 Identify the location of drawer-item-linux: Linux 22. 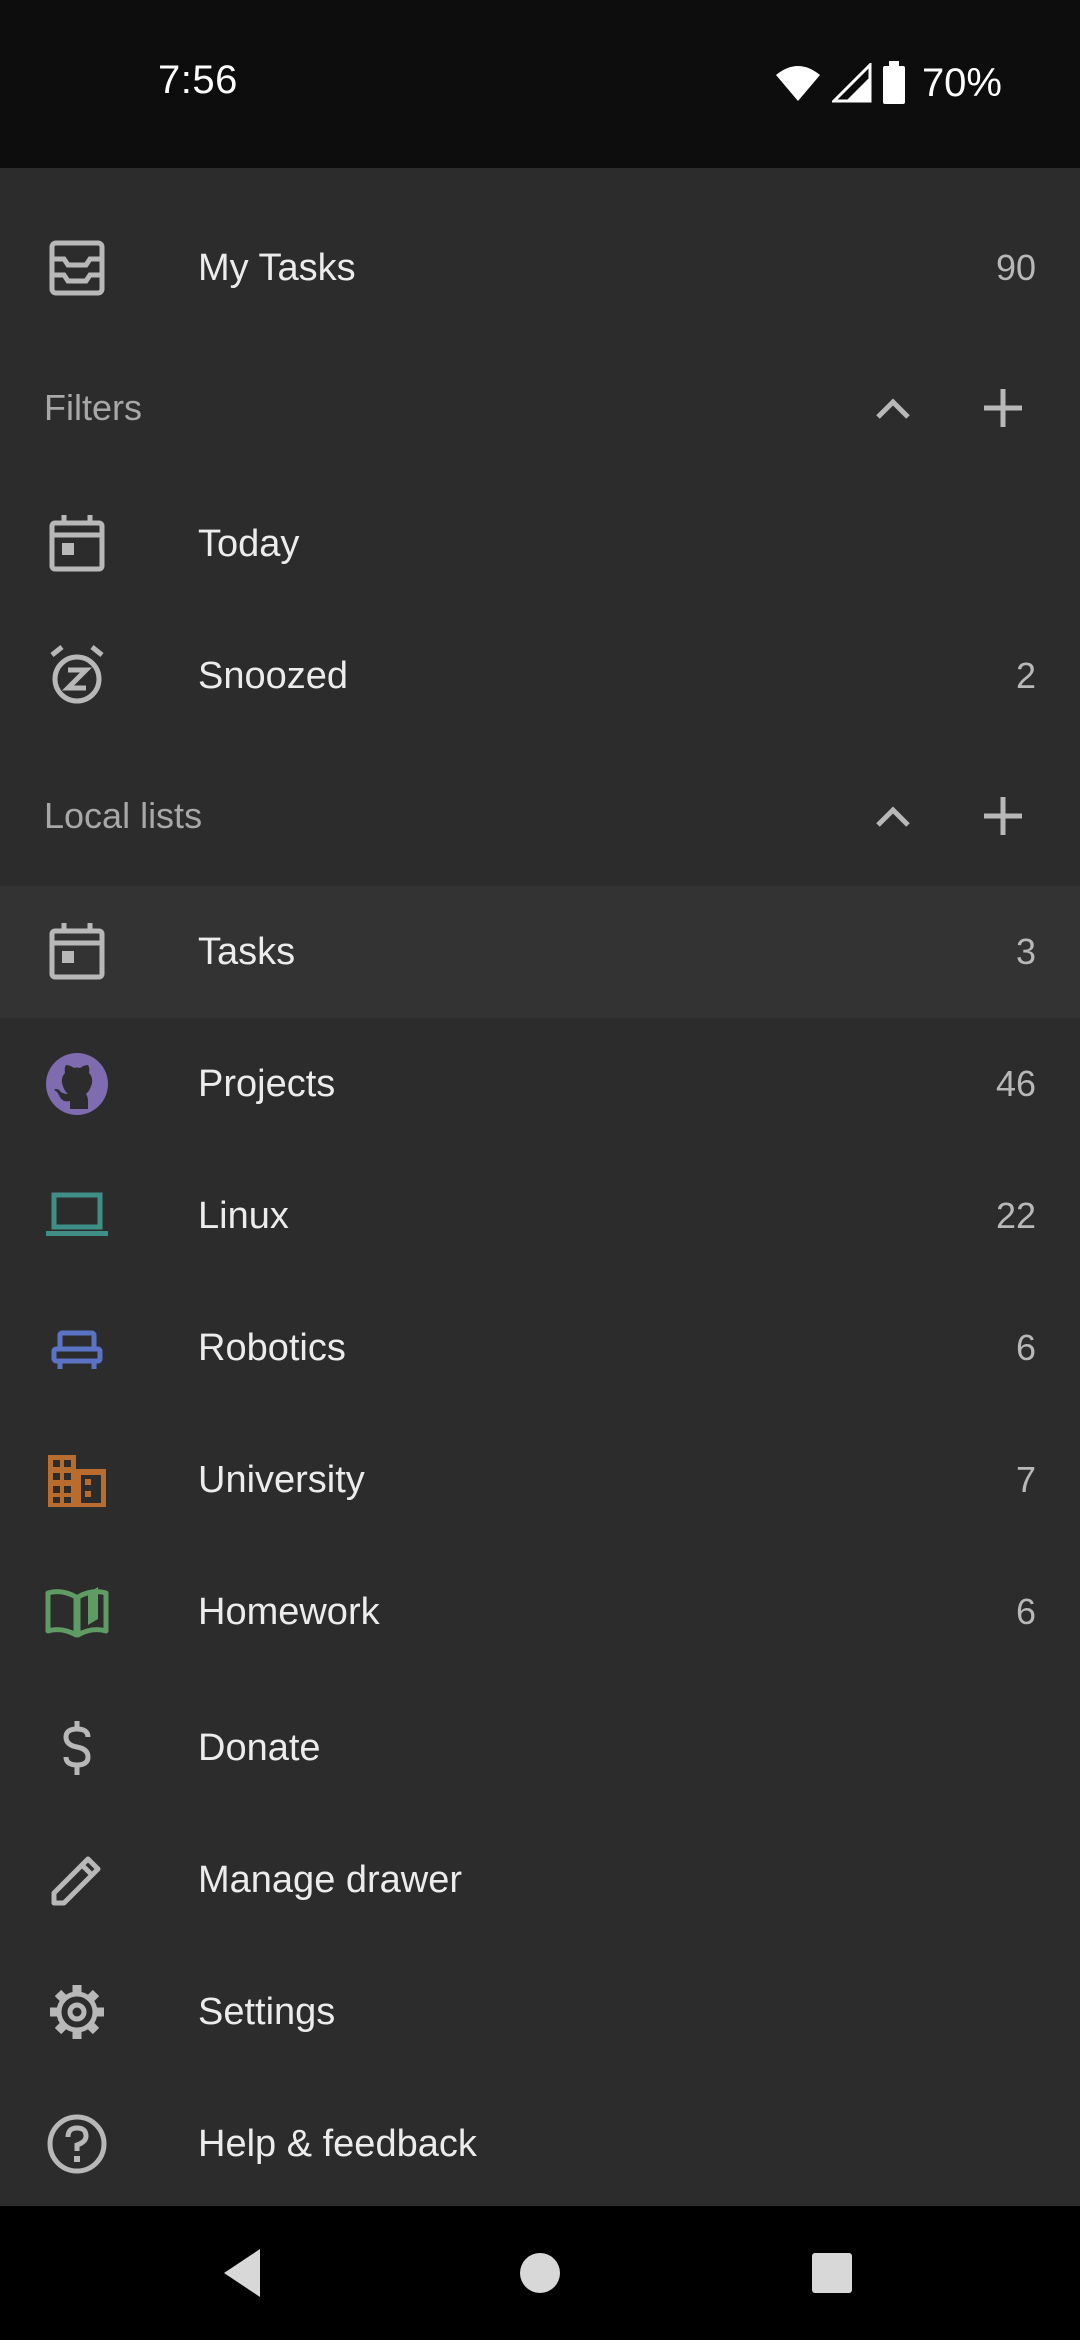
(540, 1216).